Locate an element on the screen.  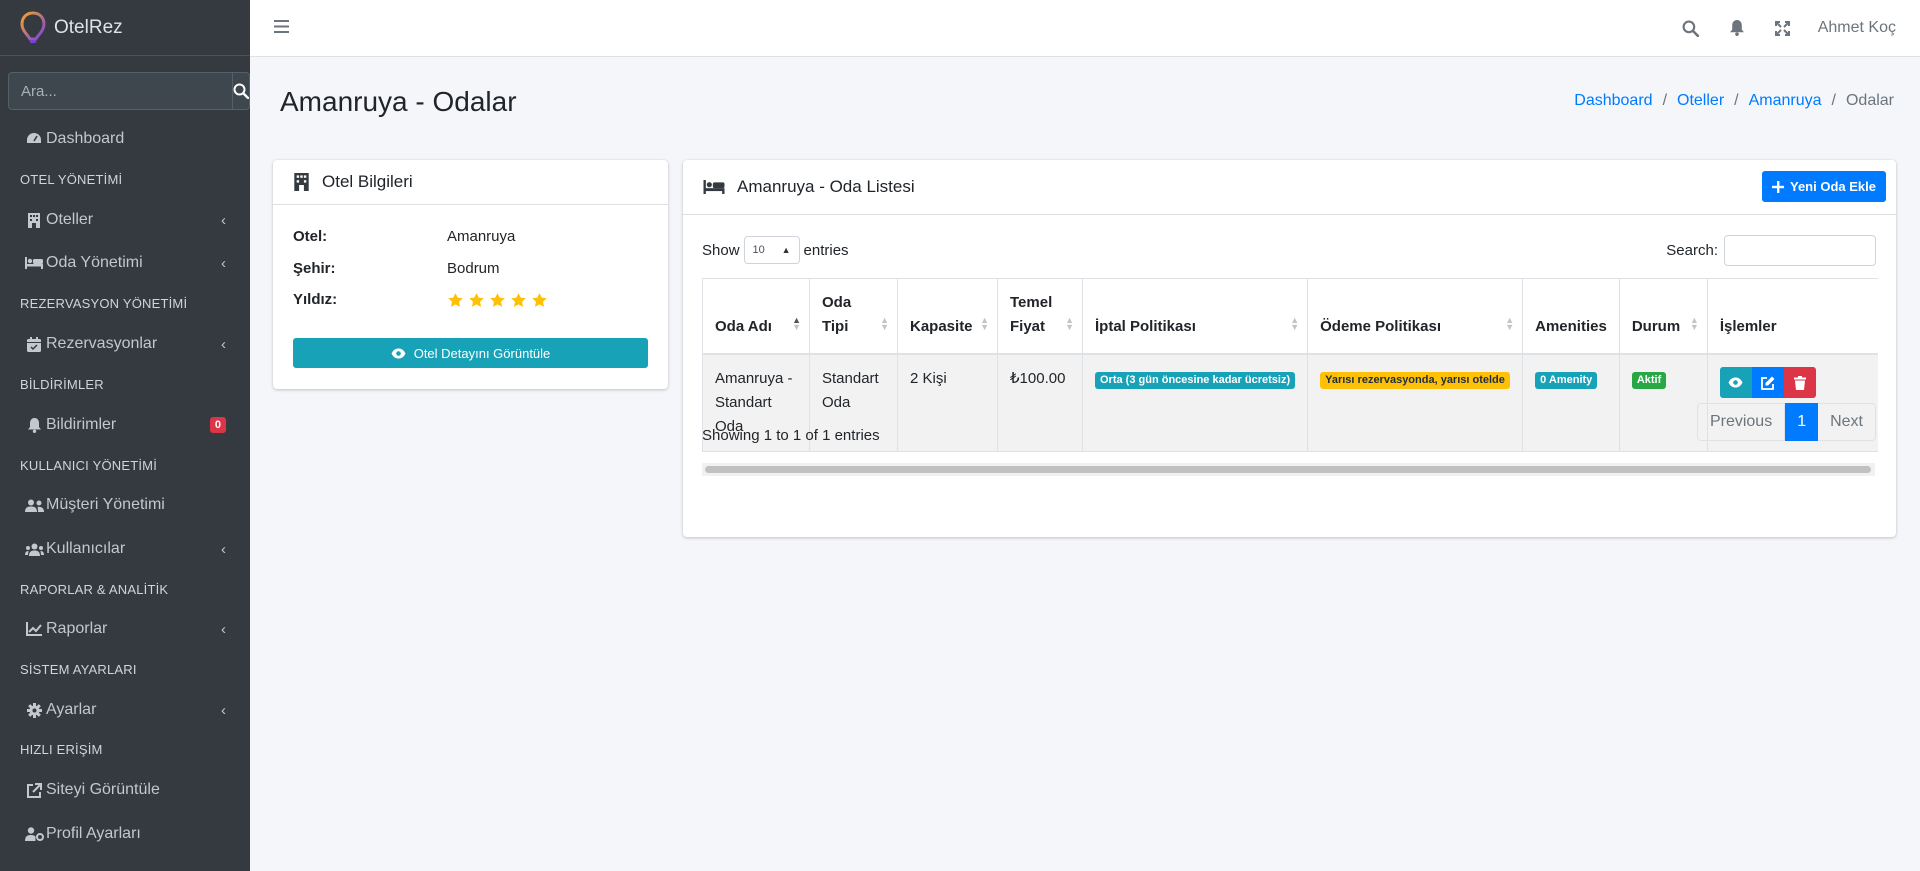
nav-header-hizli: HIZLI ERİŞİM is located at coordinates (61, 749).